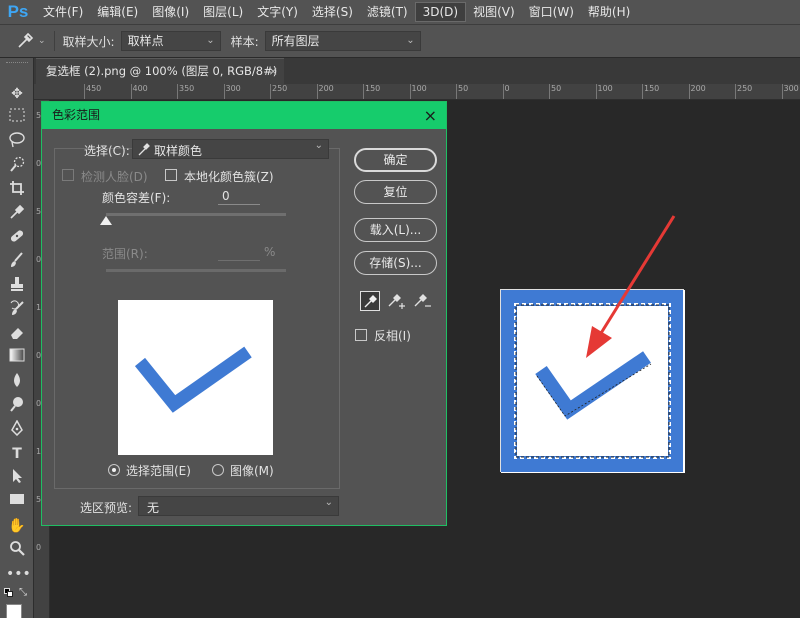  I want to click on range-unit: %, so click(270, 252).